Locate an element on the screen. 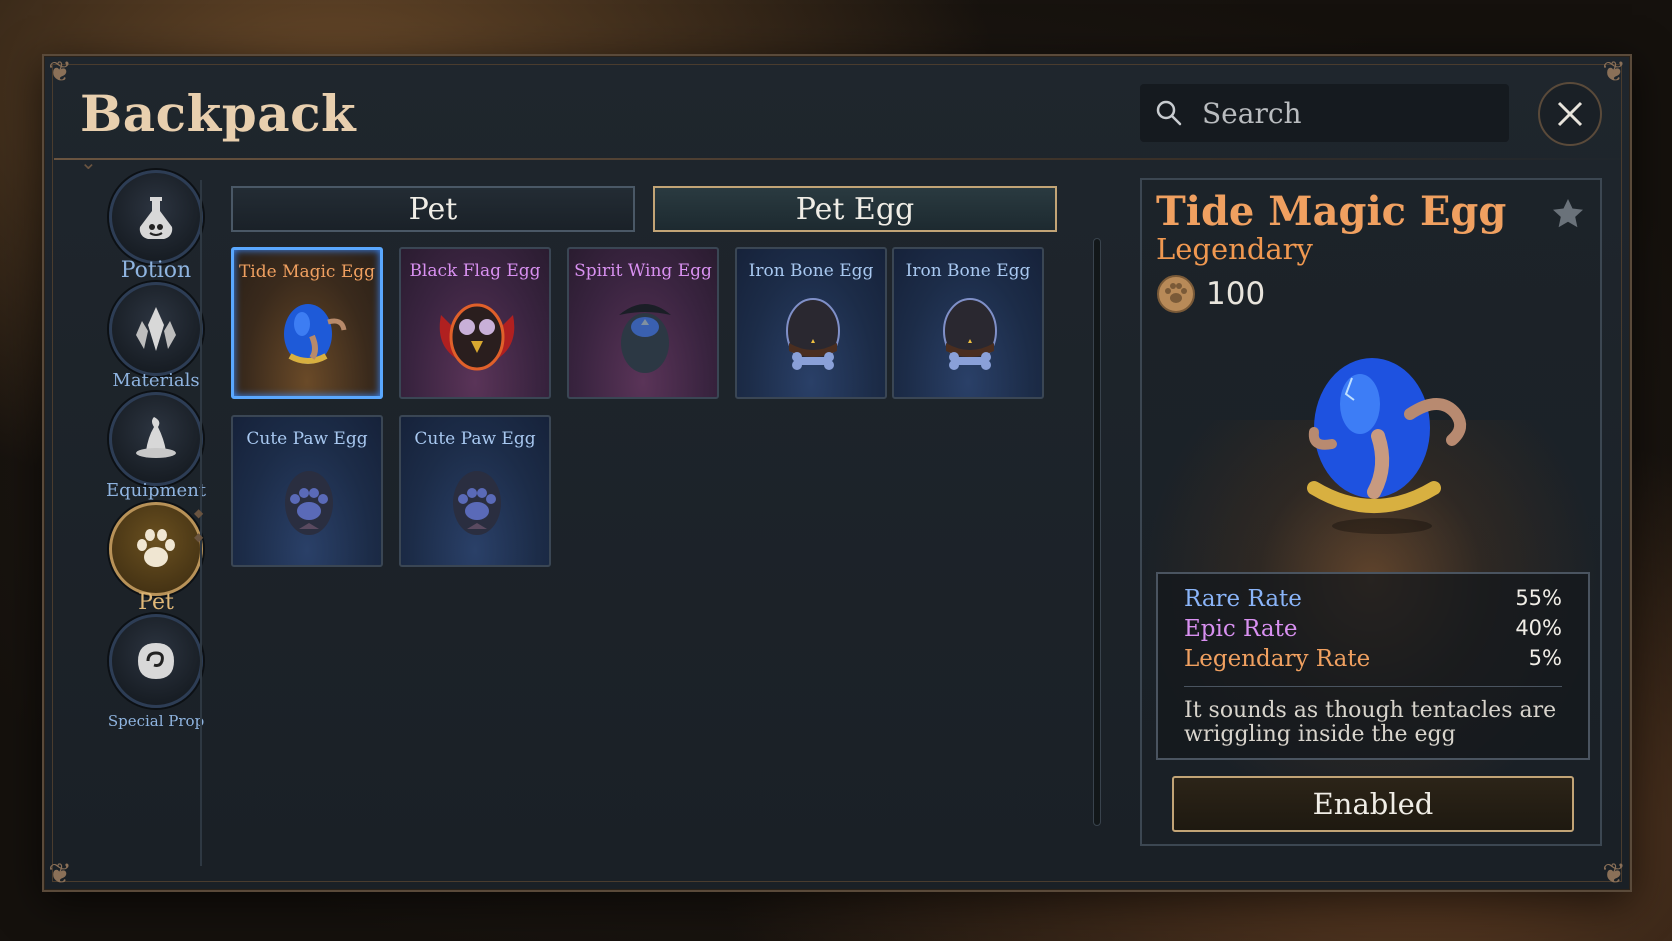 This screenshot has width=1672, height=941. sidebar-item-potion: Potion is located at coordinates (156, 226).